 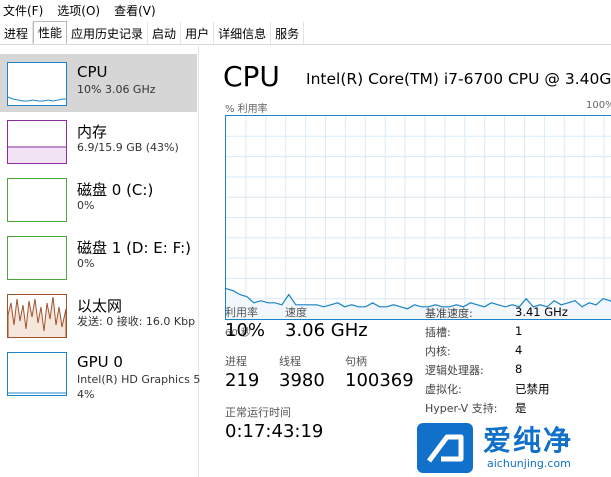 What do you see at coordinates (128, 147) in the screenshot?
I see `sidebar-item-sub: 6.9/15.9 GB (43%)` at bounding box center [128, 147].